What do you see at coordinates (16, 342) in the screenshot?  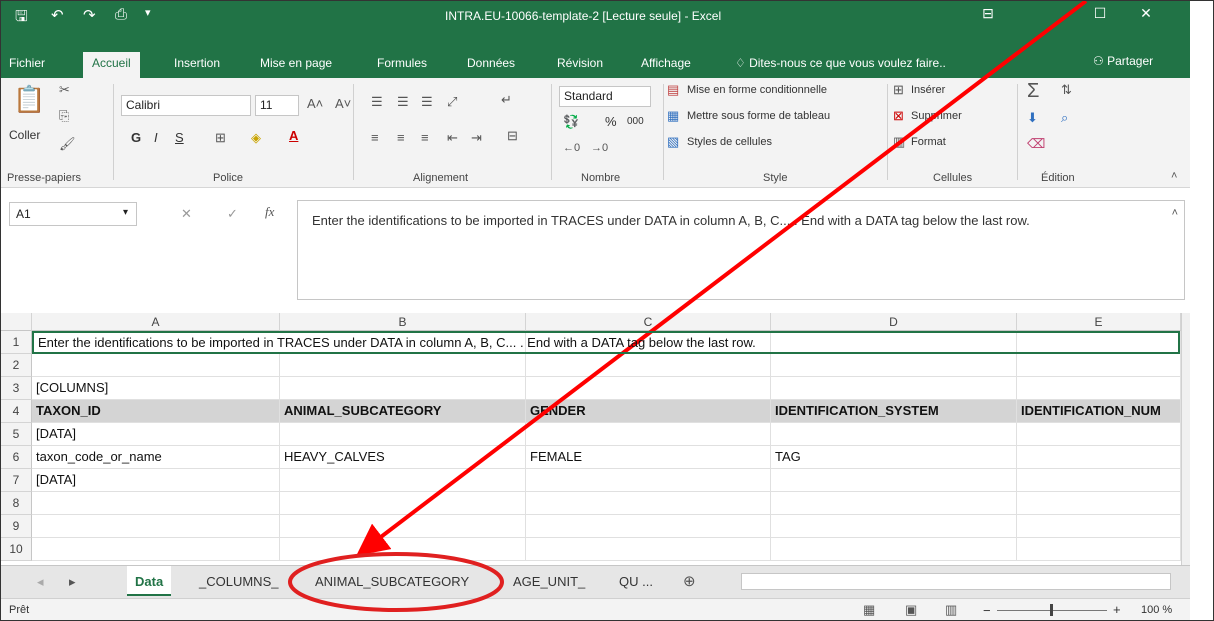 I see `row-header: 1` at bounding box center [16, 342].